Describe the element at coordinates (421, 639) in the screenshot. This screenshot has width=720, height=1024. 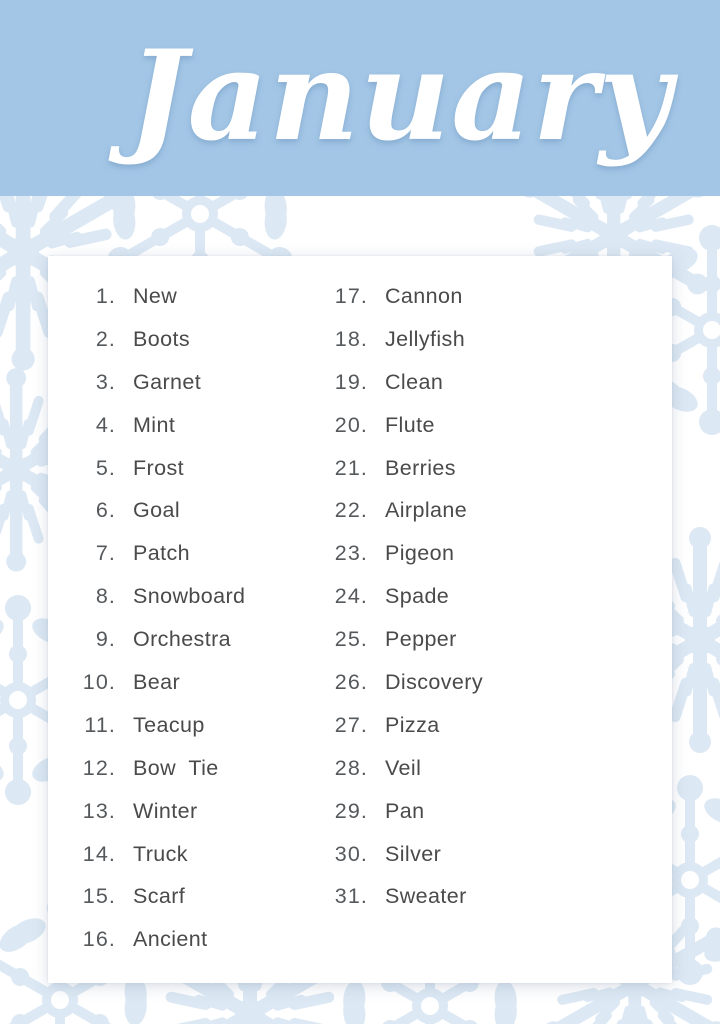
I see `list-item-label: Pepper` at that location.